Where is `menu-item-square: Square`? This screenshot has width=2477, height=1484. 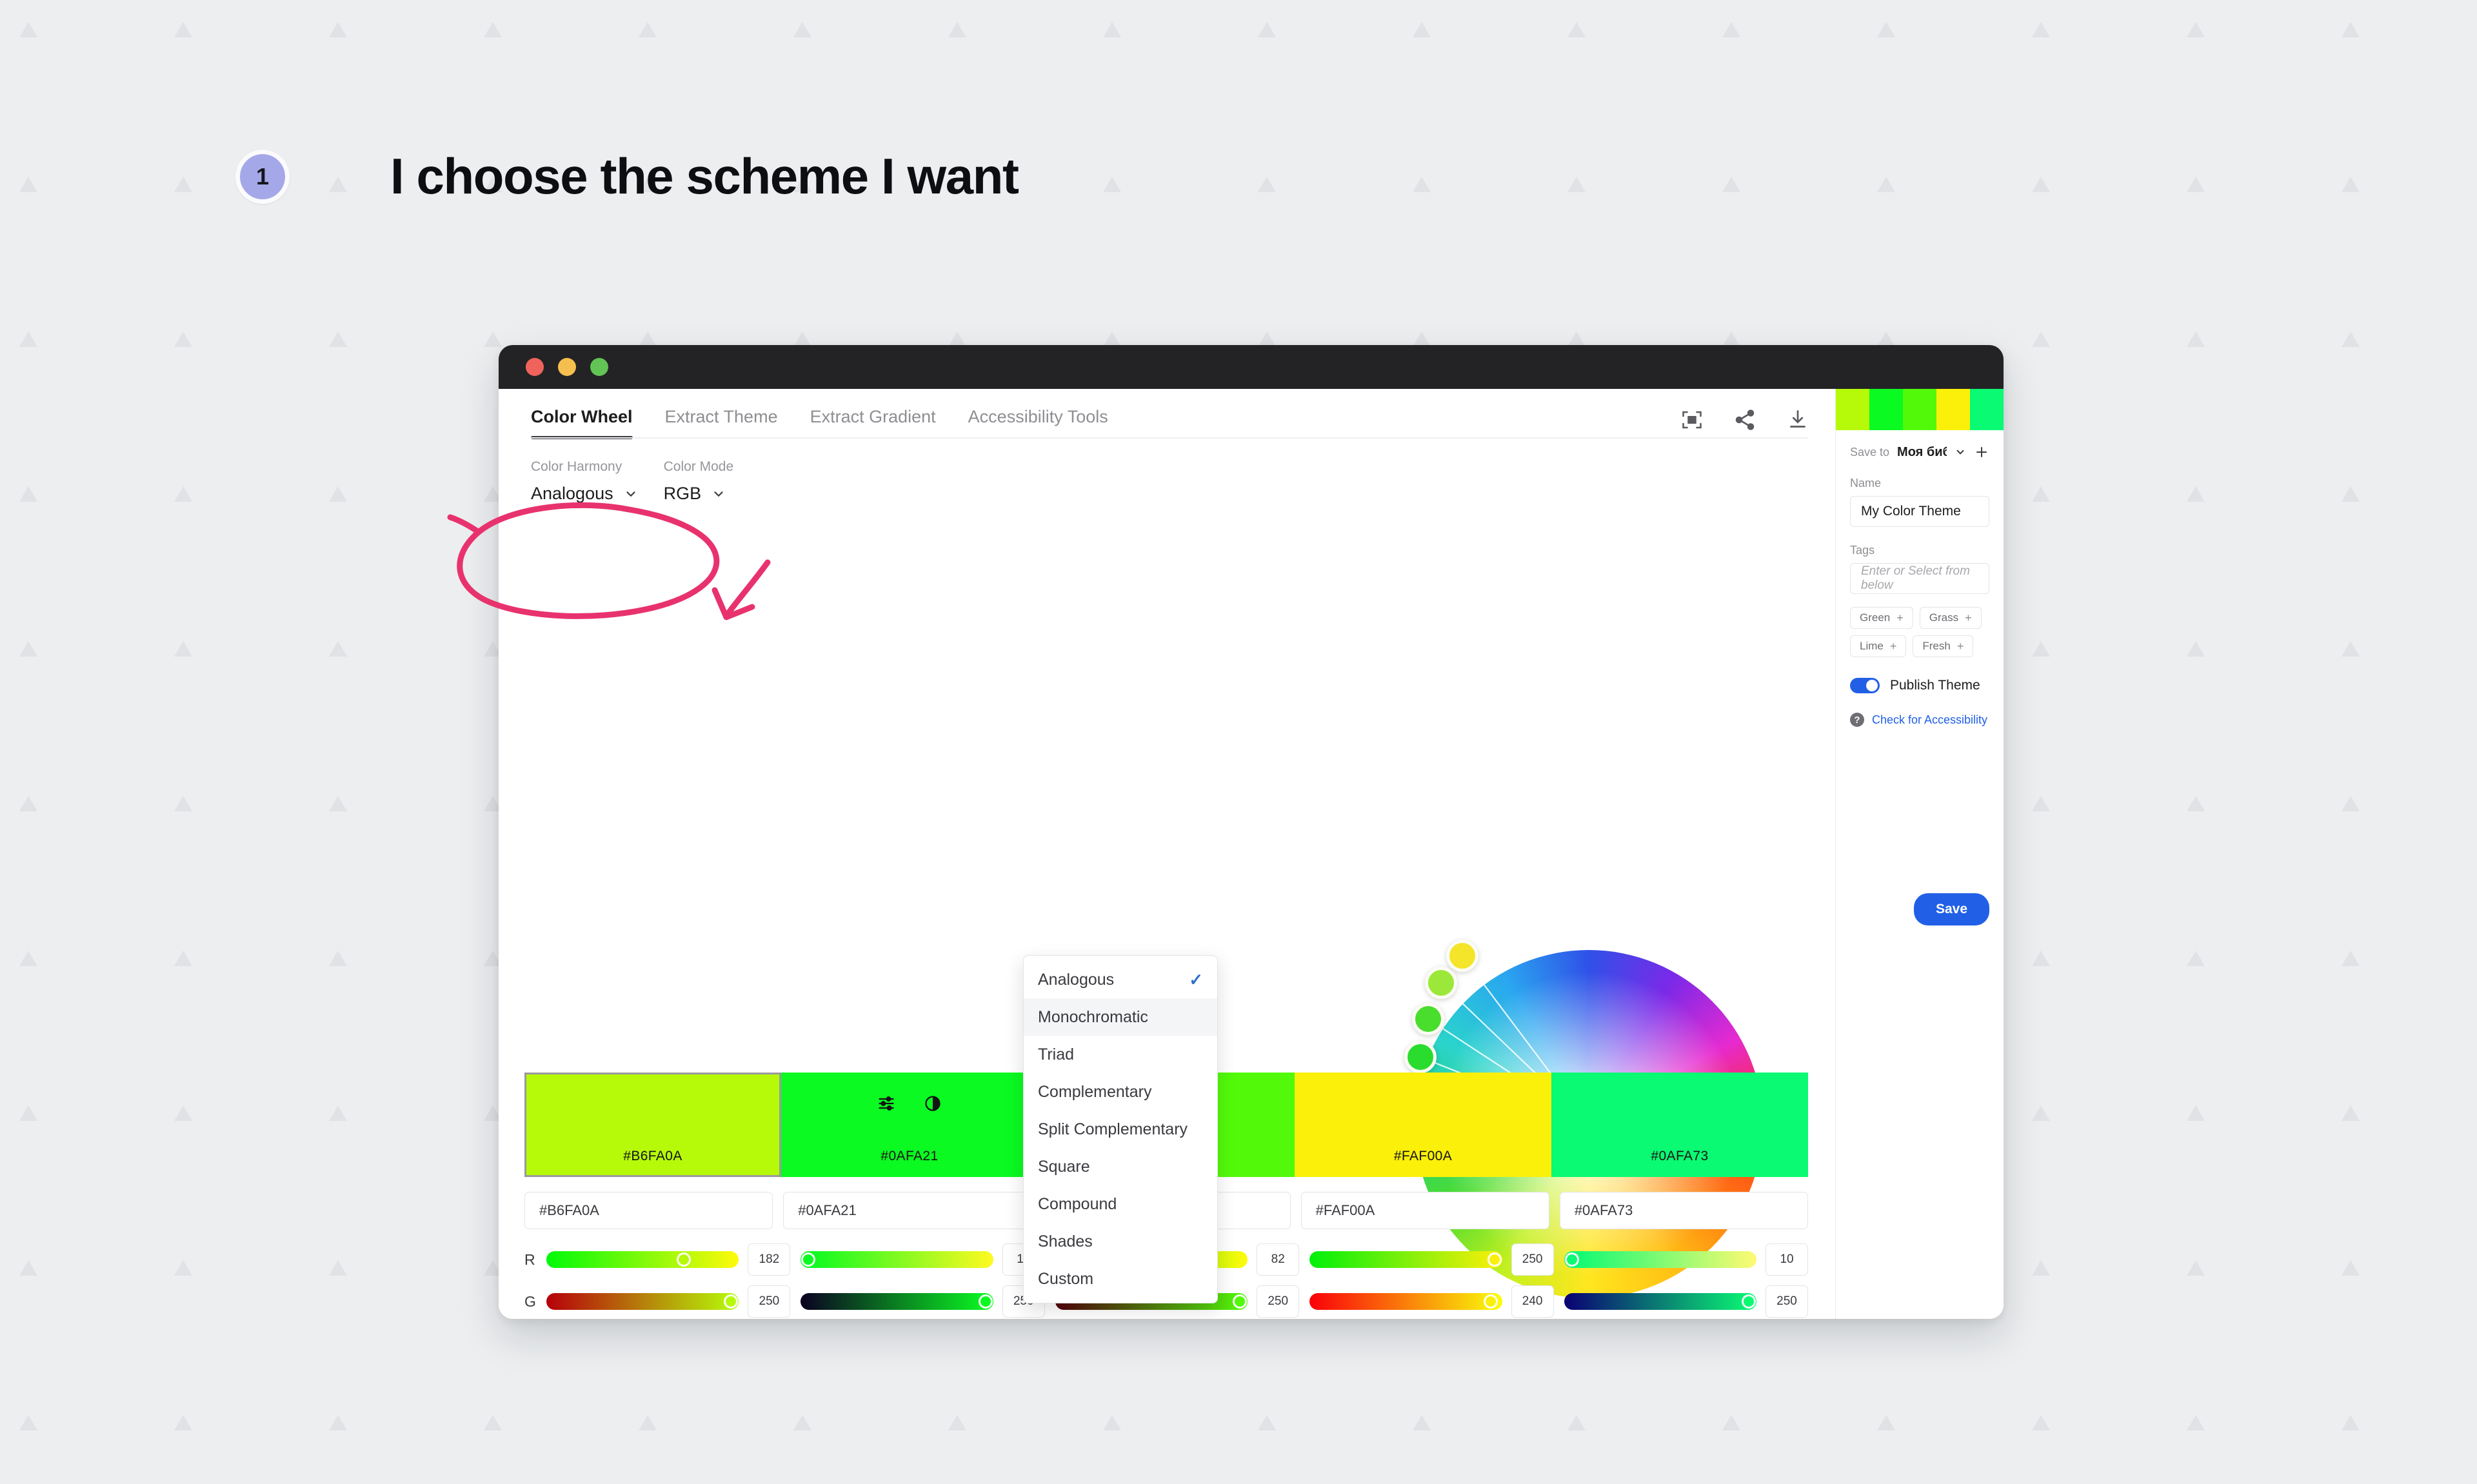 menu-item-square: Square is located at coordinates (1120, 1166).